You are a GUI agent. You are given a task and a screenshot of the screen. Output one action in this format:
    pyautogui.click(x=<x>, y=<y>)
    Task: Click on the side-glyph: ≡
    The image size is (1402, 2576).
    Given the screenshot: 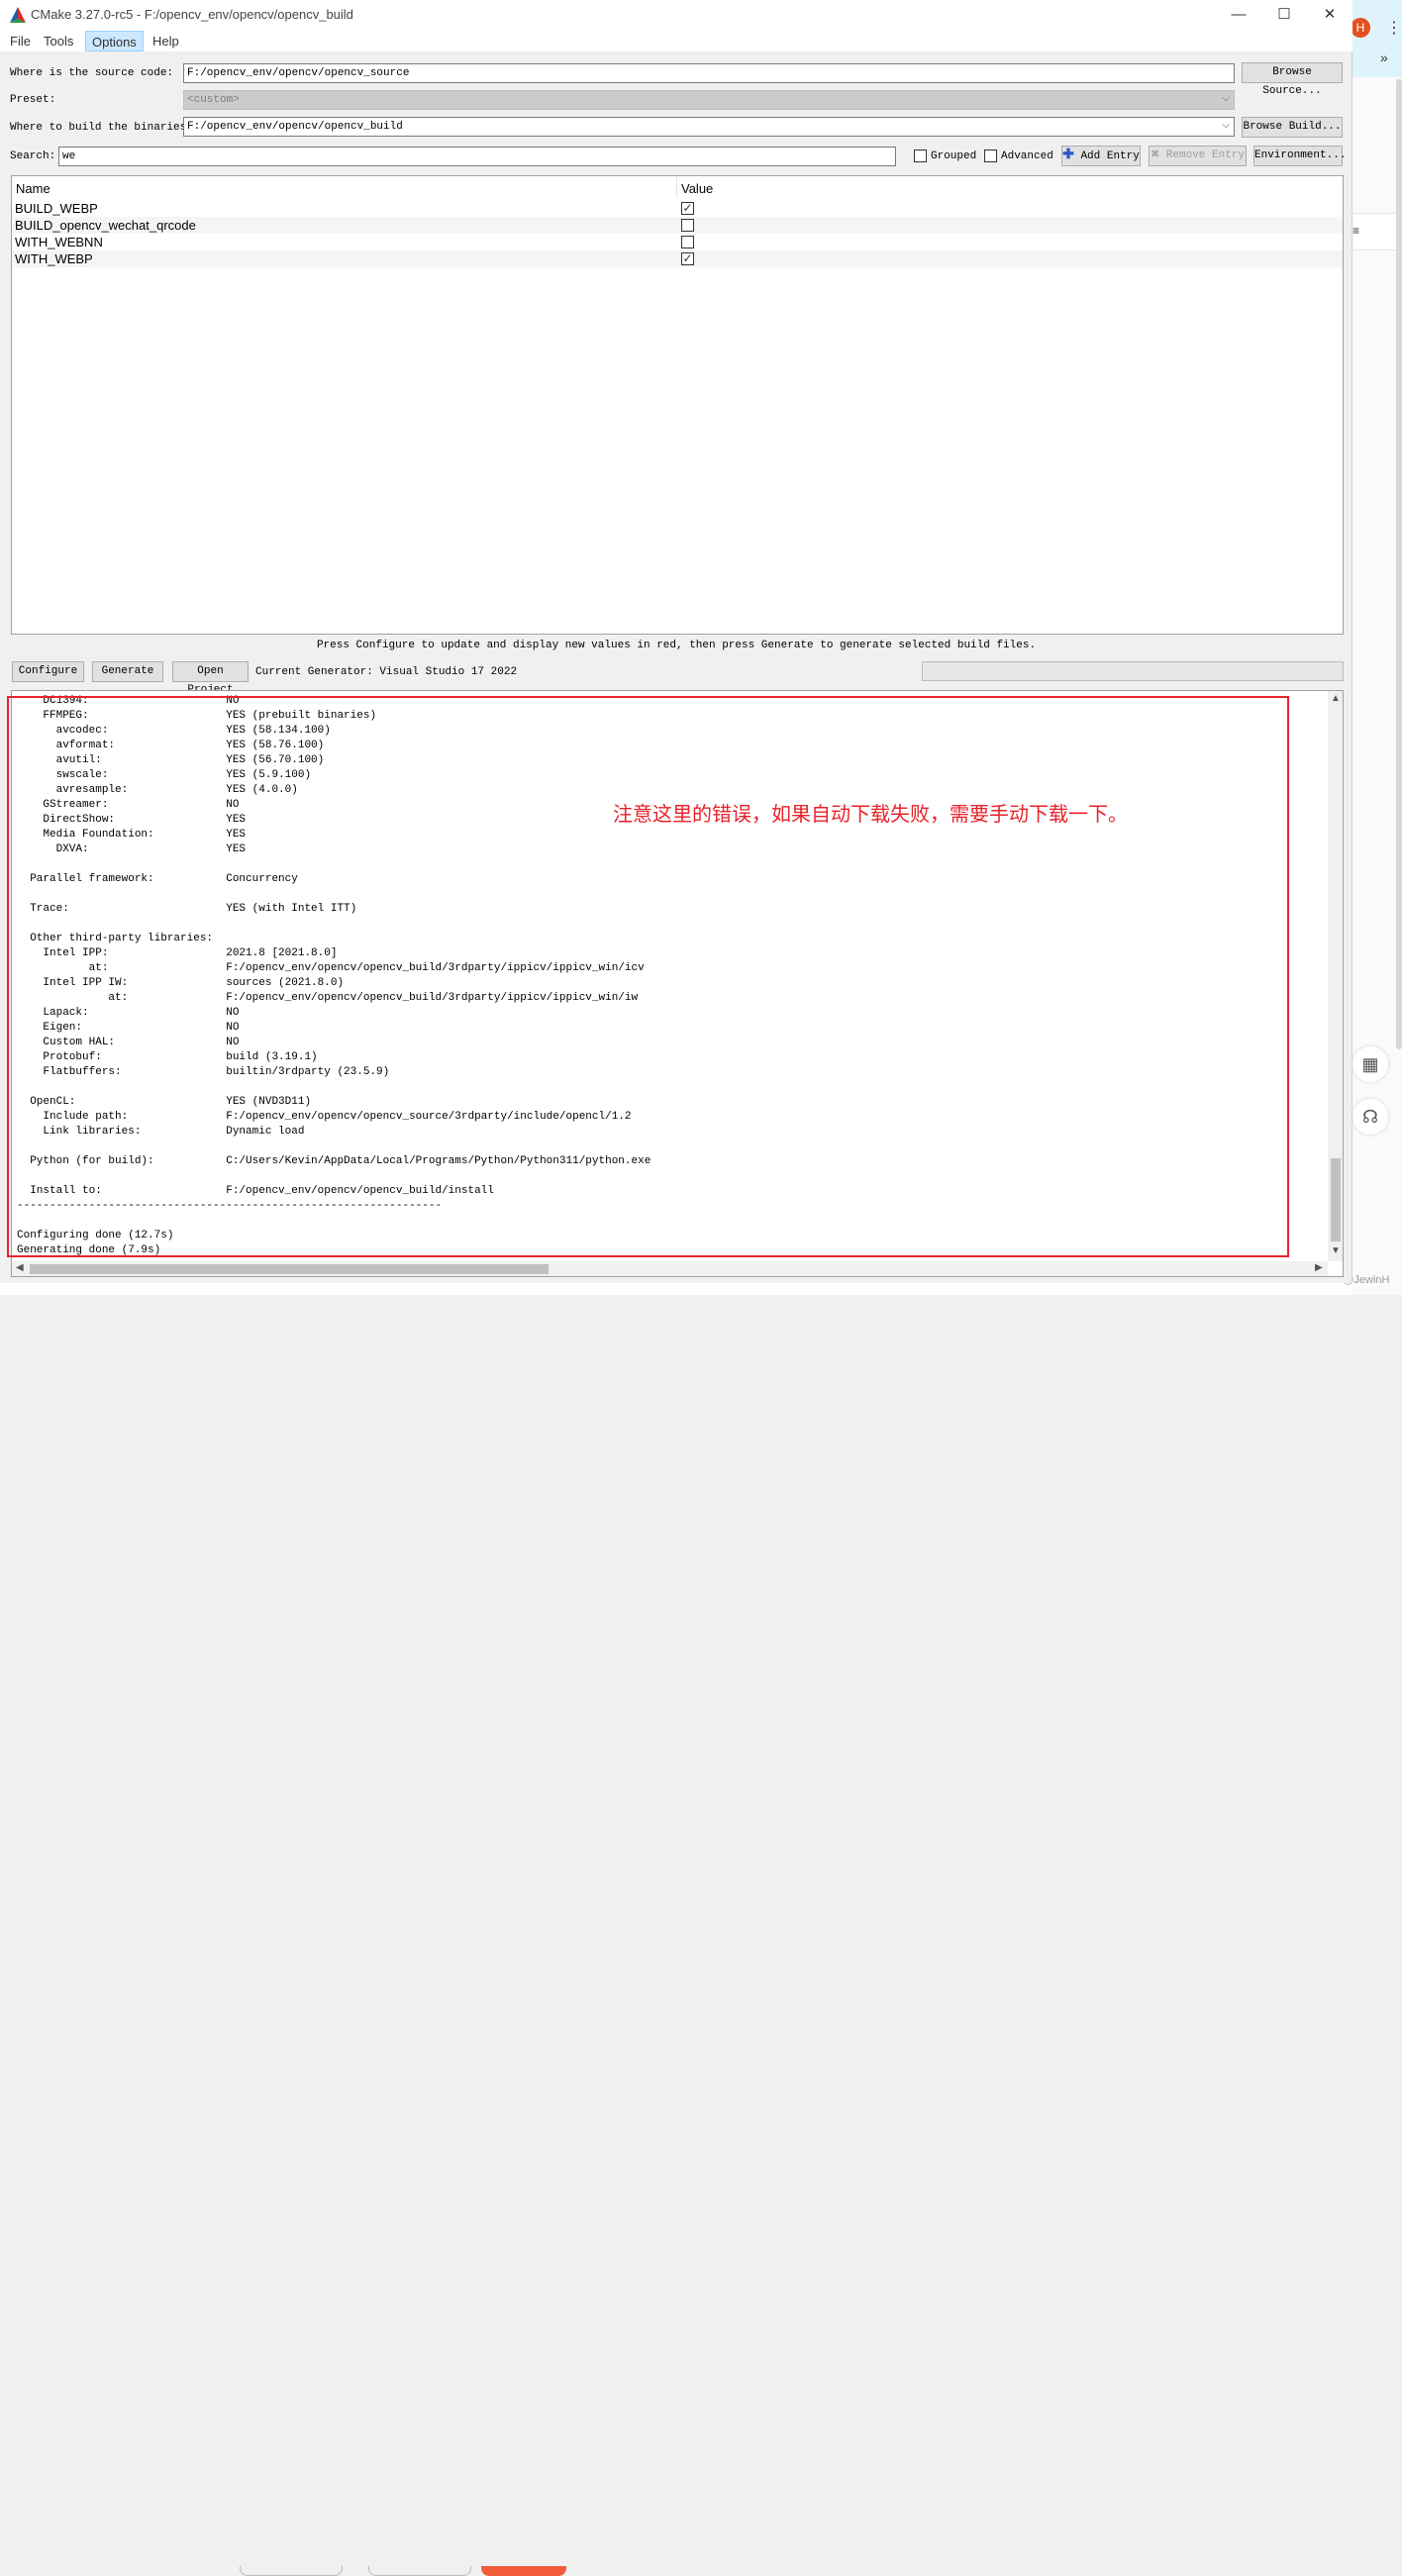 What is the action you would take?
    pyautogui.click(x=1356, y=231)
    